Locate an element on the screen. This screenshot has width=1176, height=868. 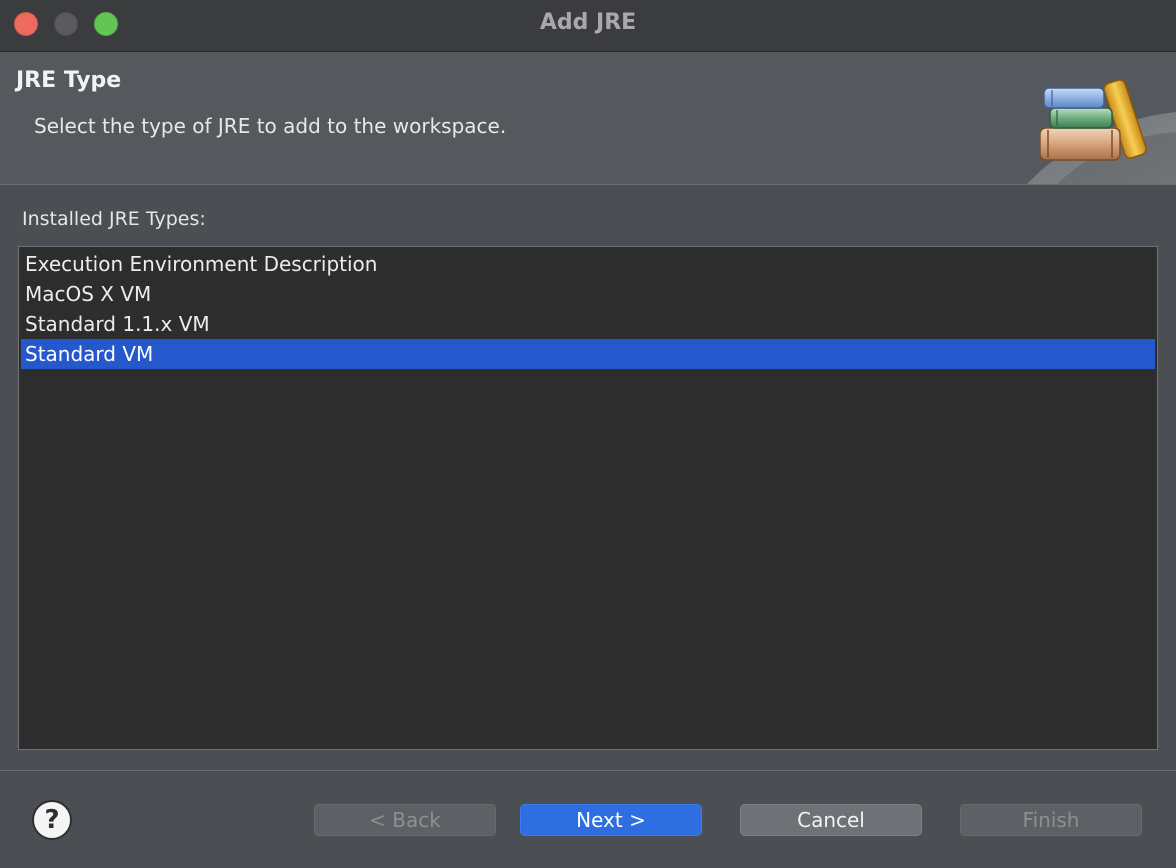
window-title: Add JRE is located at coordinates (588, 22).